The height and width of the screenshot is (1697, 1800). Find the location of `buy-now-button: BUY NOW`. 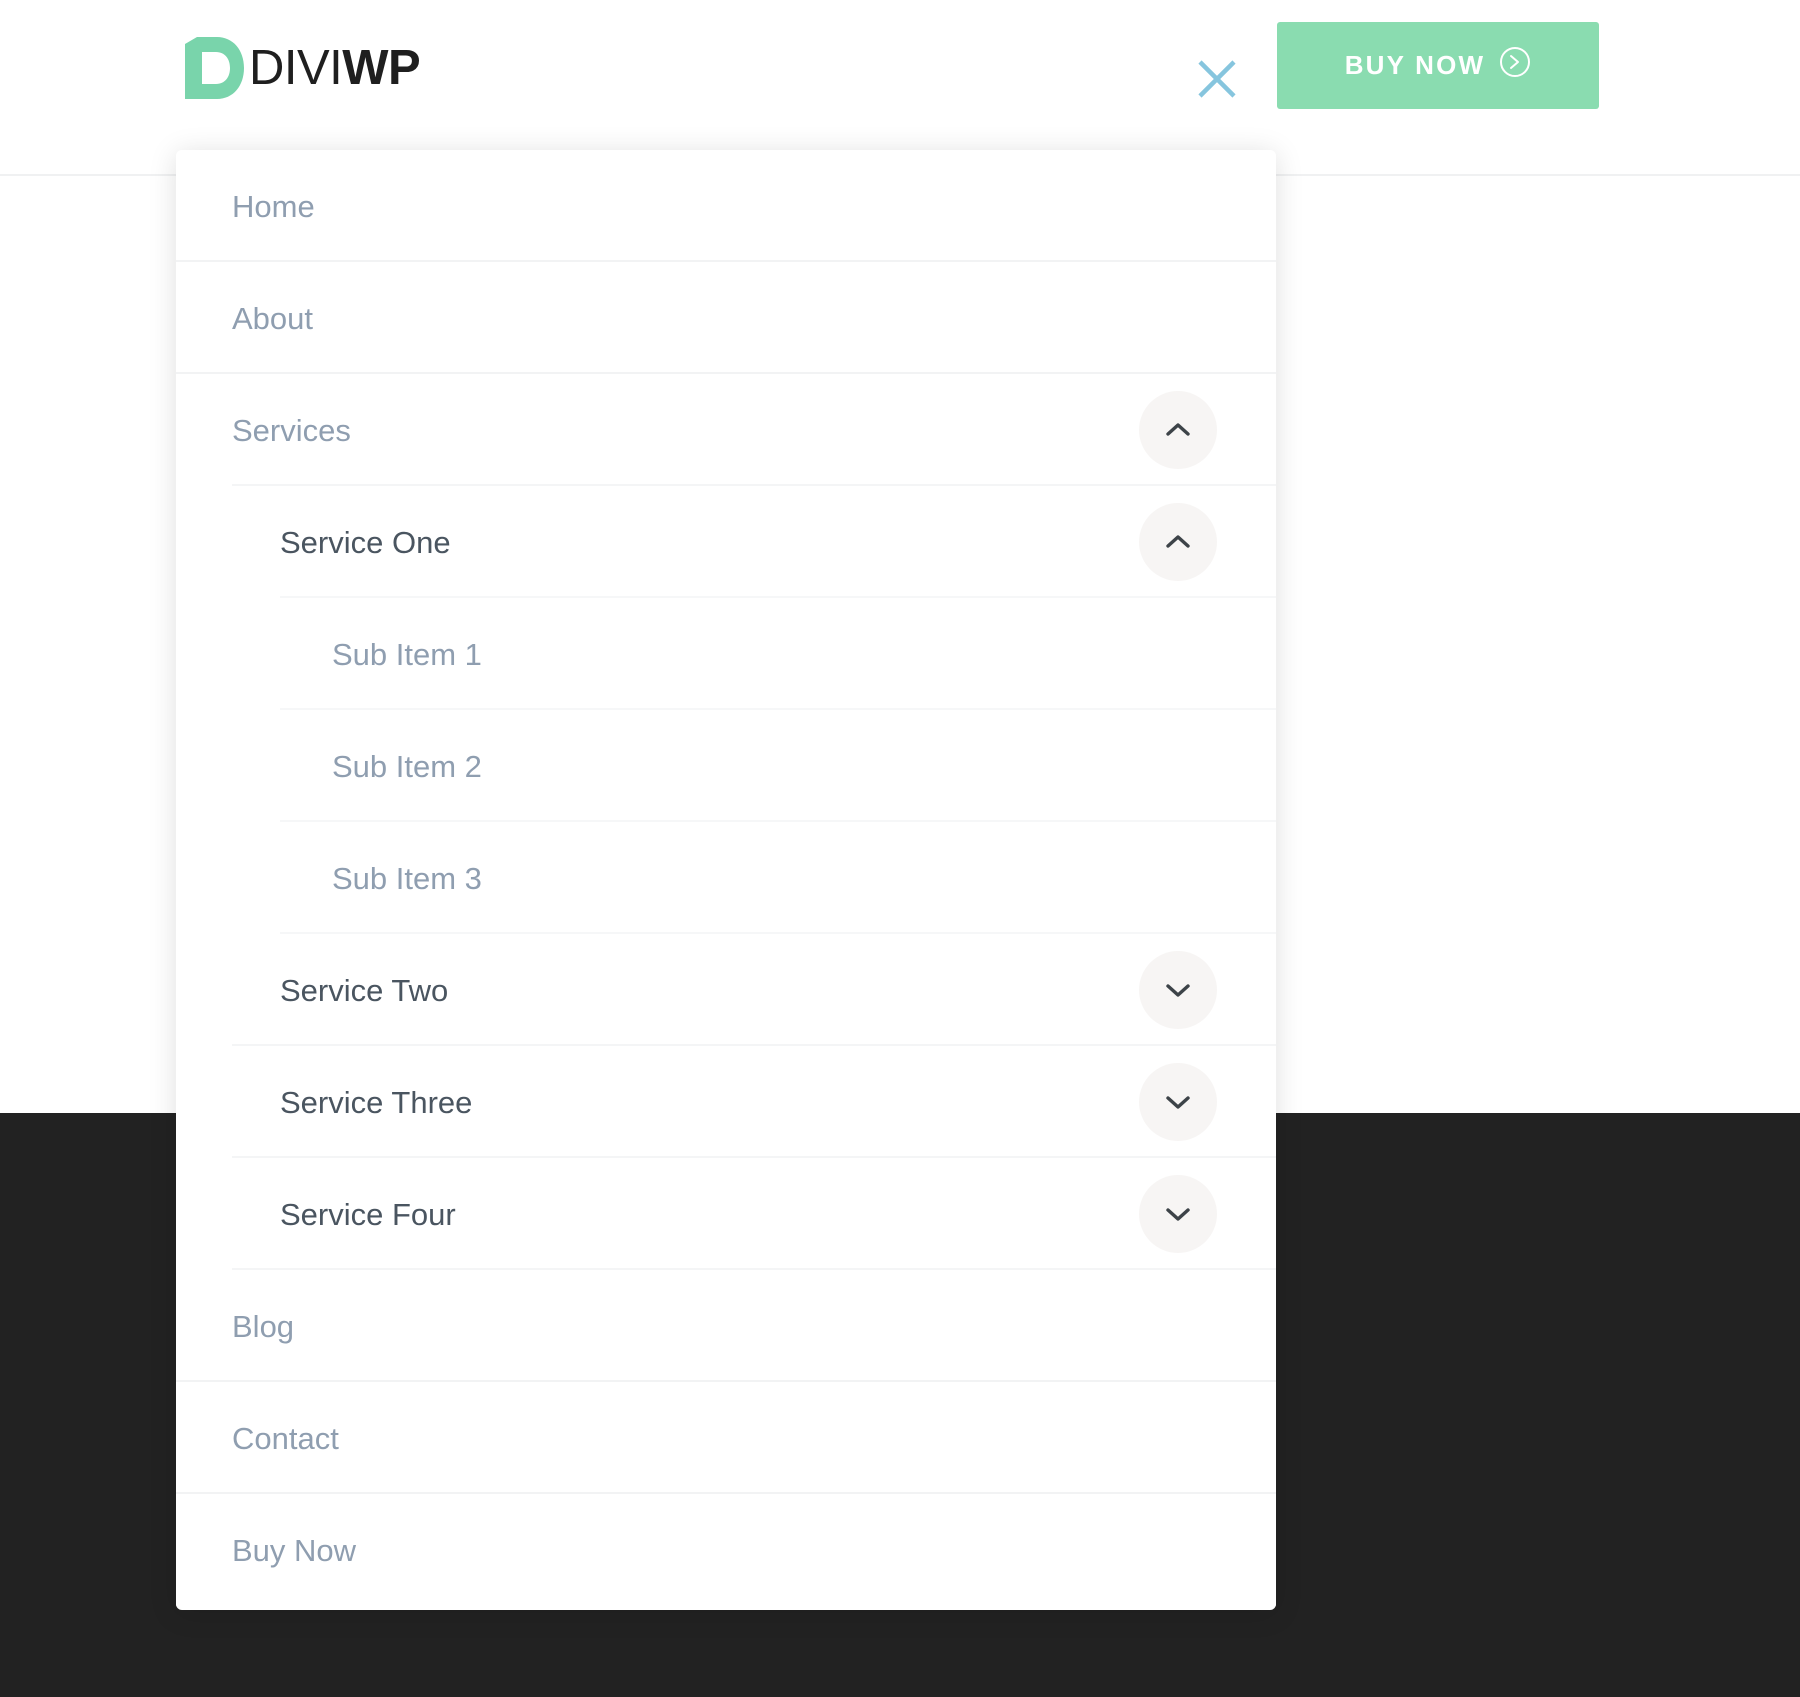

buy-now-button: BUY NOW is located at coordinates (1438, 65).